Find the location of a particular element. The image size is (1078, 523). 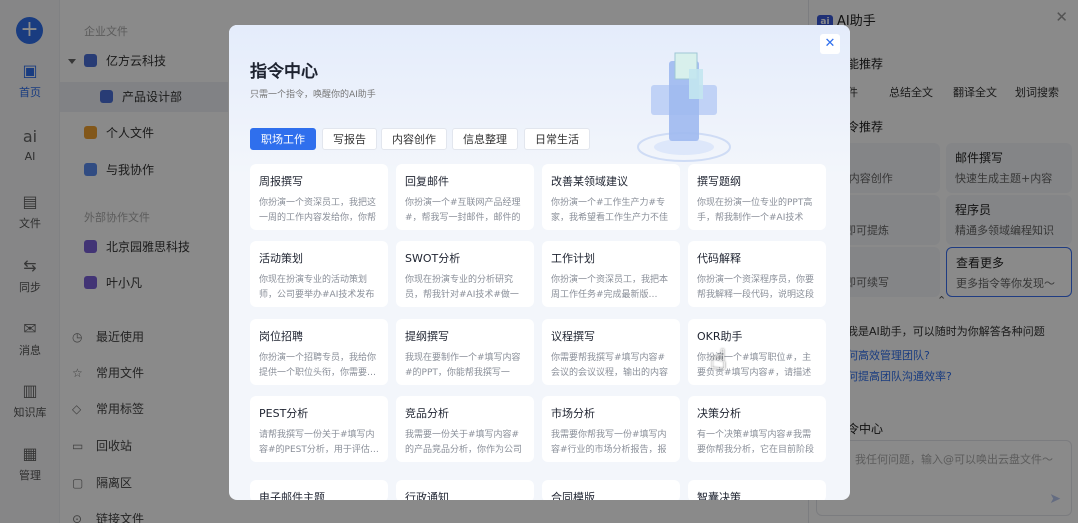

command-card-title: 竞品分析 is located at coordinates (427, 413).